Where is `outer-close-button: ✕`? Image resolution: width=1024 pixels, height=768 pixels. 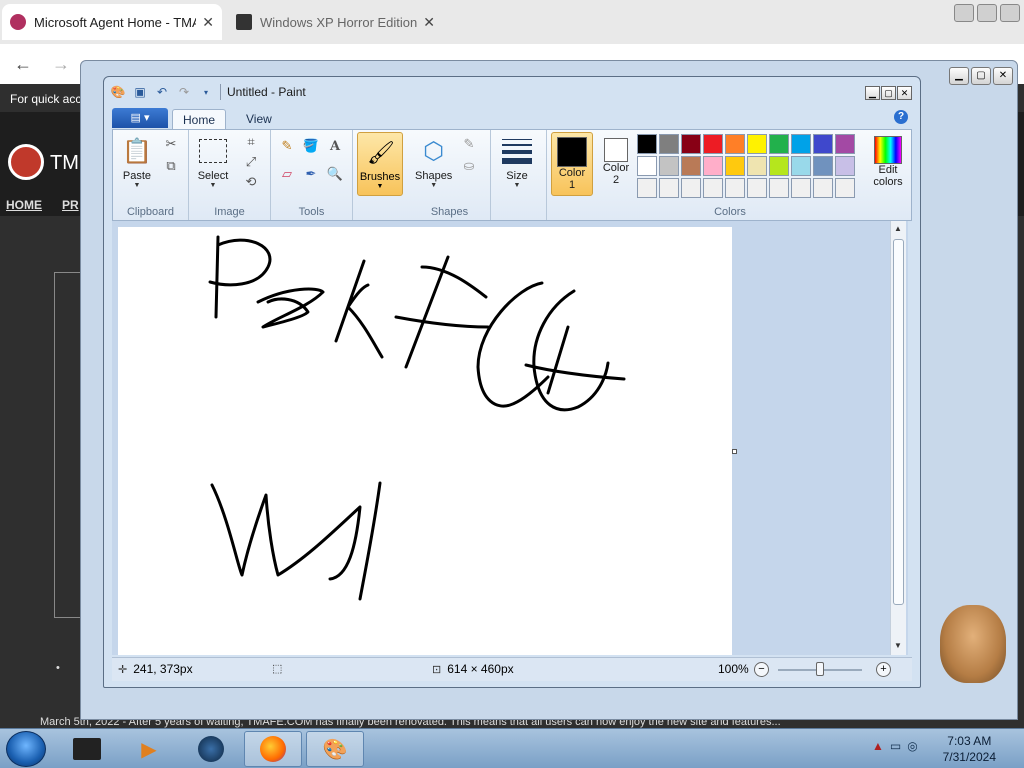
outer-close-button: ✕ is located at coordinates (1003, 76).